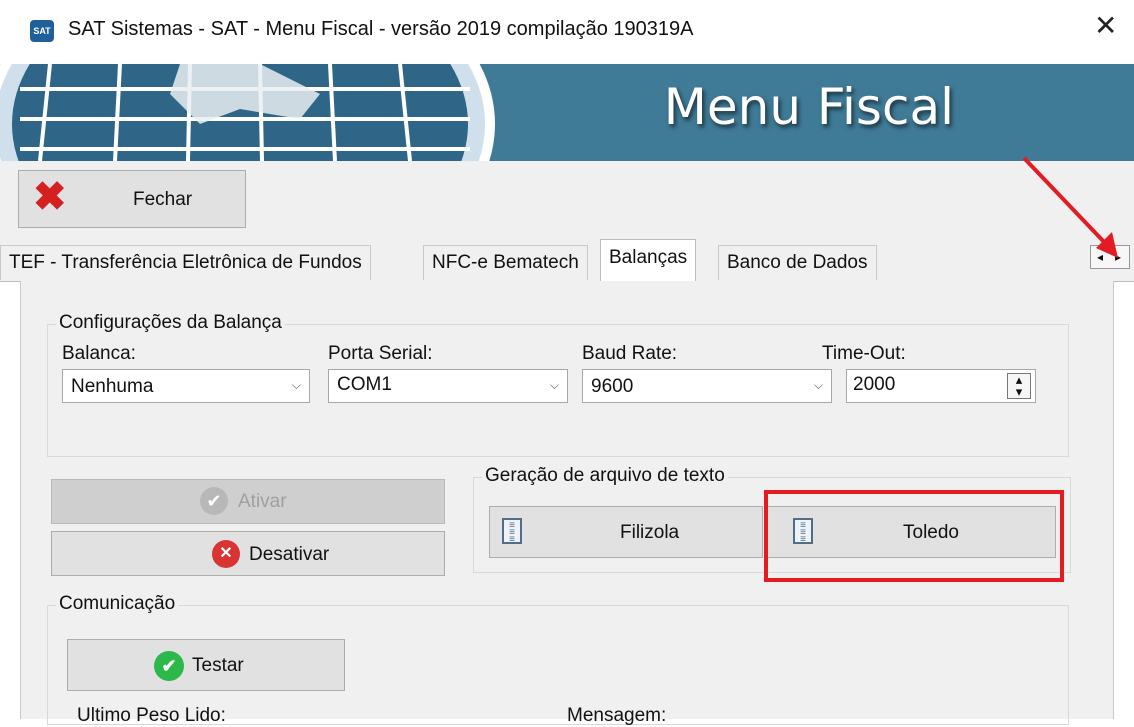 The height and width of the screenshot is (727, 1134). Describe the element at coordinates (380, 353) in the screenshot. I see `porta-serial-label: Porta Serial:` at that location.